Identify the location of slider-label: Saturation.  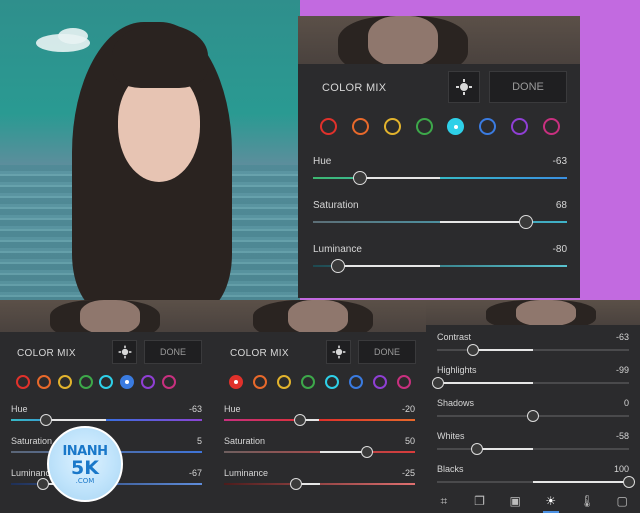
(32, 441).